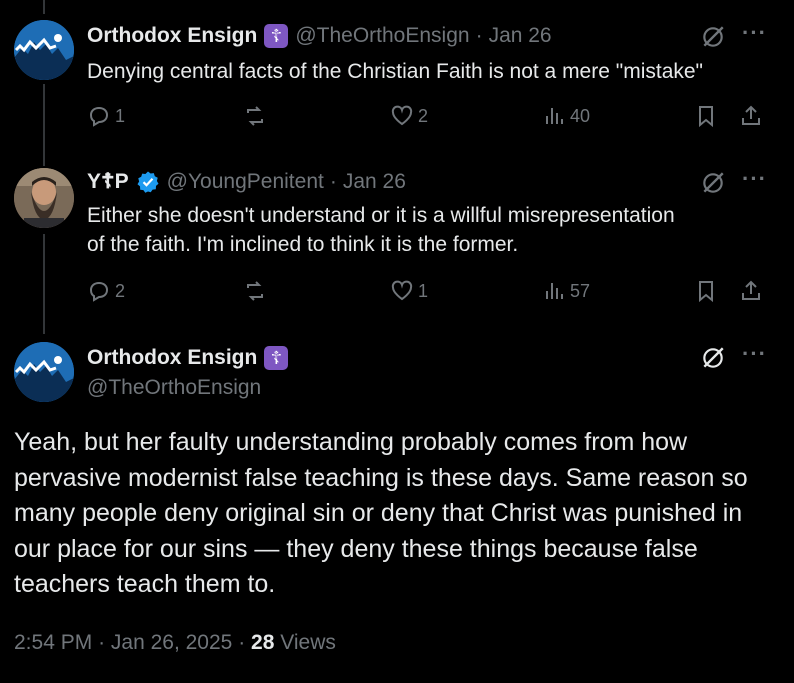 The image size is (794, 683). What do you see at coordinates (432, 118) in the screenshot?
I see `tweet-actions: 1 2 40` at bounding box center [432, 118].